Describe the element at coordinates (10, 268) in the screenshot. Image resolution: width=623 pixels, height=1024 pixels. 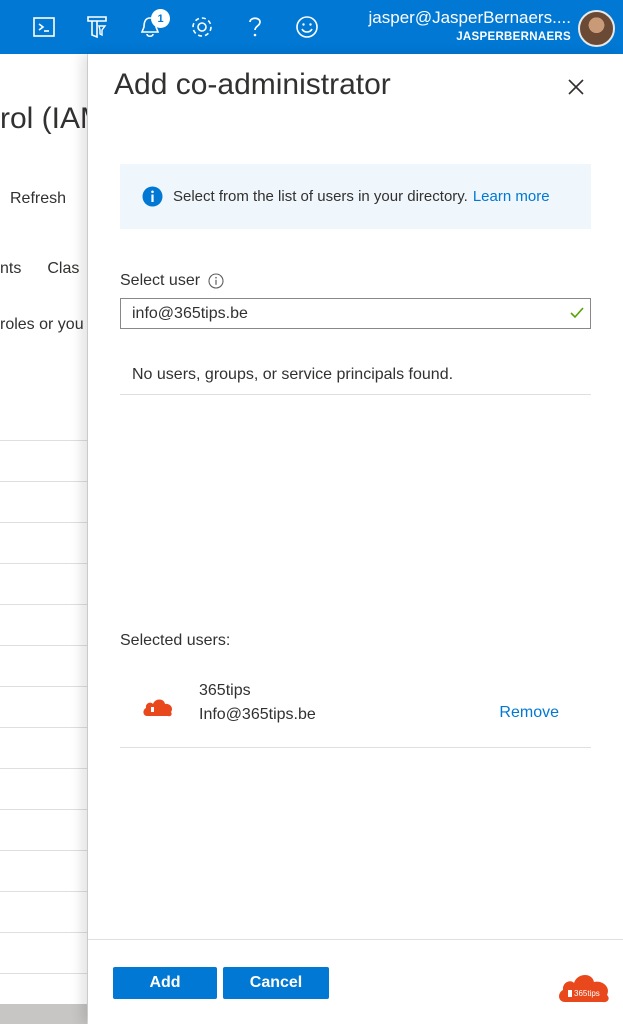
I see `background-tab-1: nts` at that location.